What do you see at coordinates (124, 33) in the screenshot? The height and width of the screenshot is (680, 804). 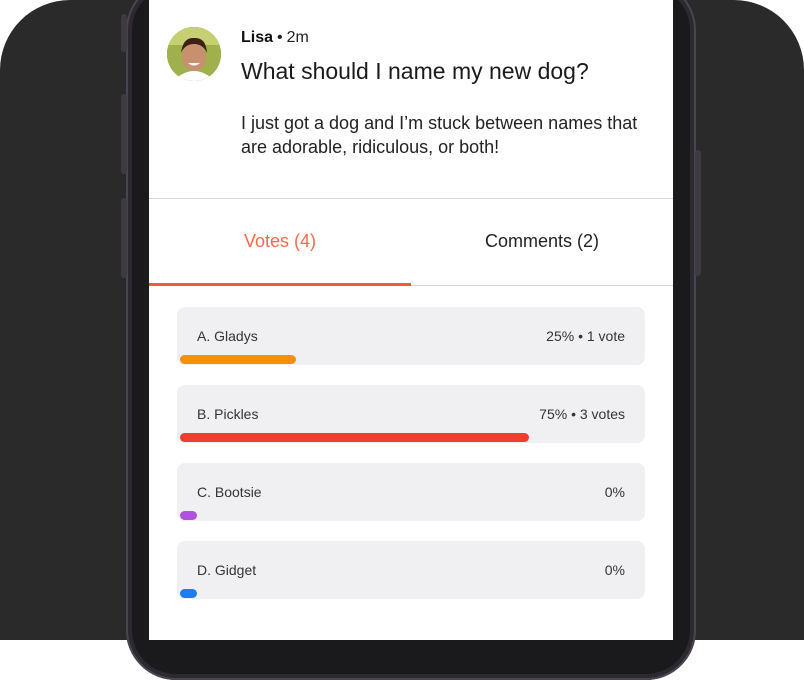 I see `action-button` at bounding box center [124, 33].